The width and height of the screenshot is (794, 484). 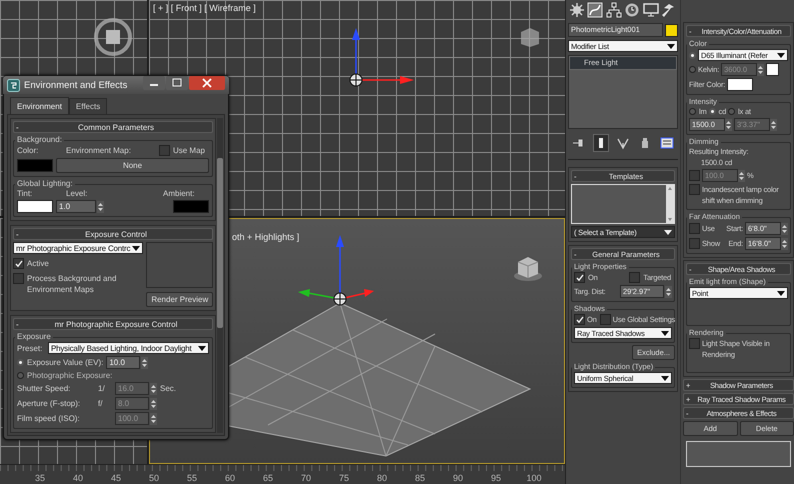 What do you see at coordinates (282, 474) in the screenshot?
I see `time-ruler: 35 40 45 50 55 60 65 70 75 80 85 90 95 100` at bounding box center [282, 474].